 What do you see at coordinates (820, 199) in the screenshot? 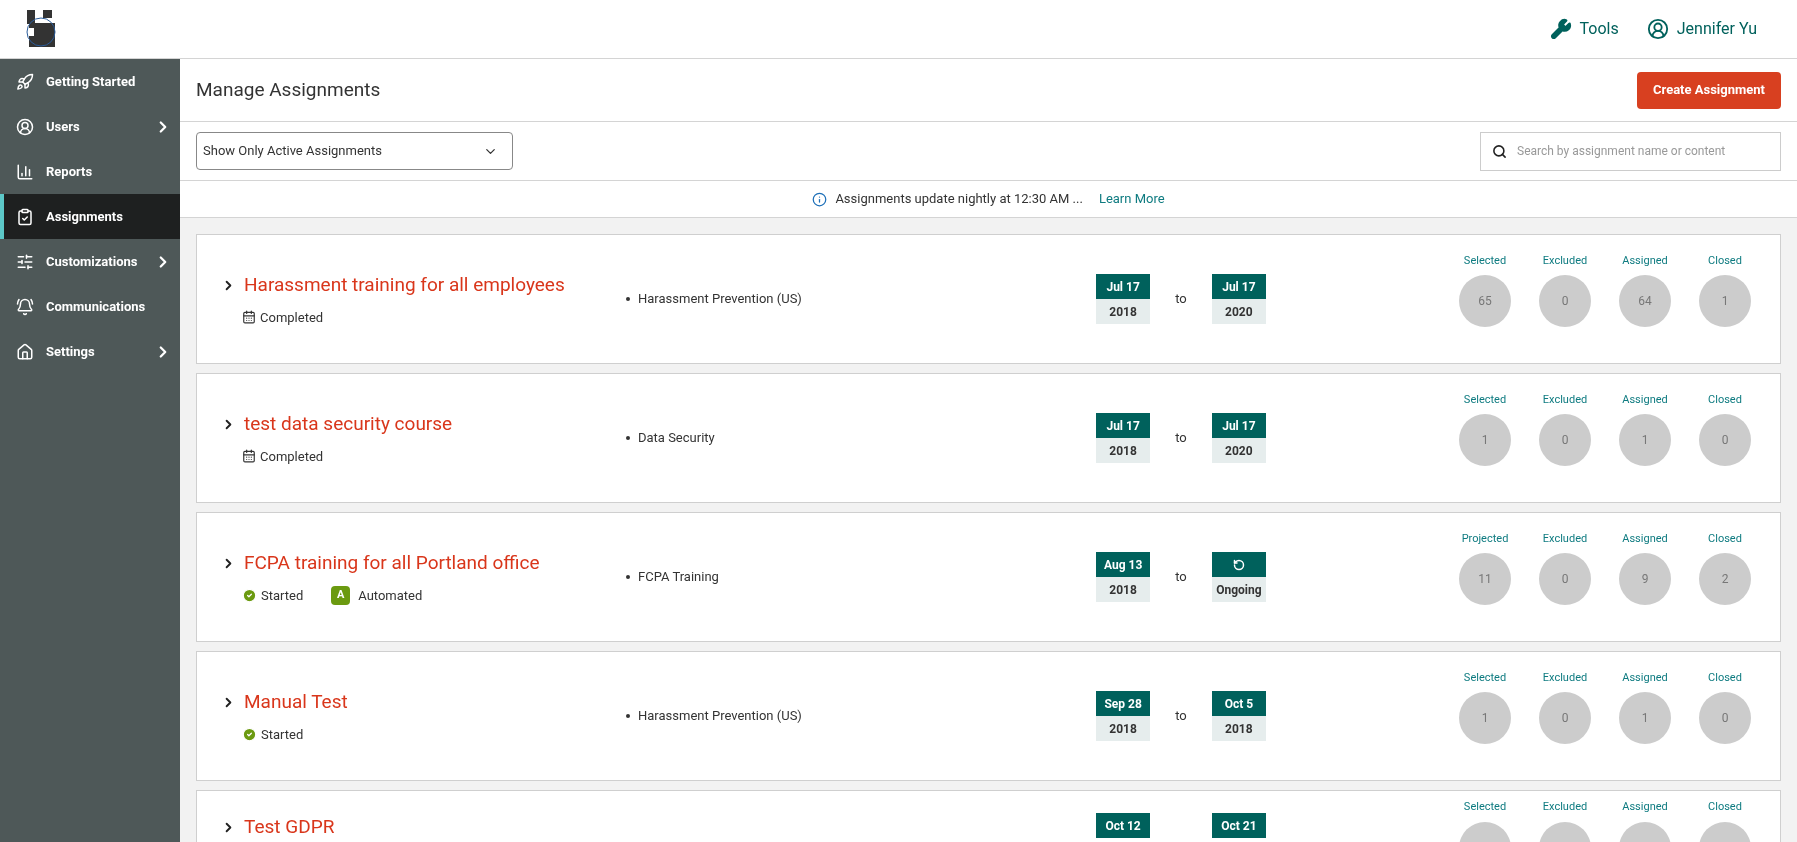
I see `info-icon` at bounding box center [820, 199].